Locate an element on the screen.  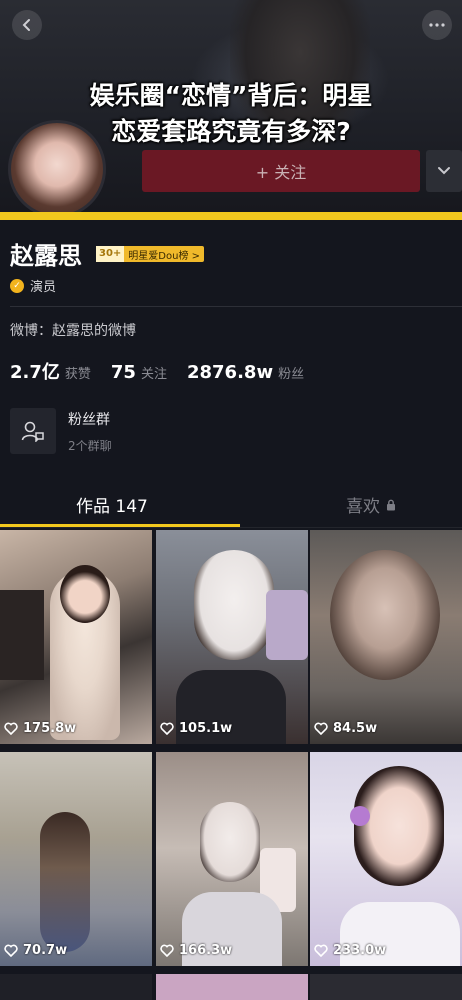
tab-works: 作品 147 is located at coordinates (112, 504).